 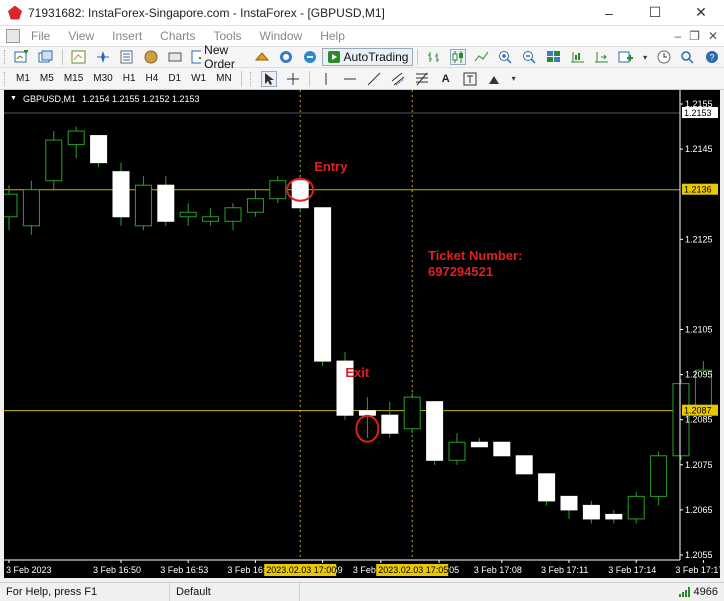 I want to click on vertical-line-icon, so click(x=326, y=79).